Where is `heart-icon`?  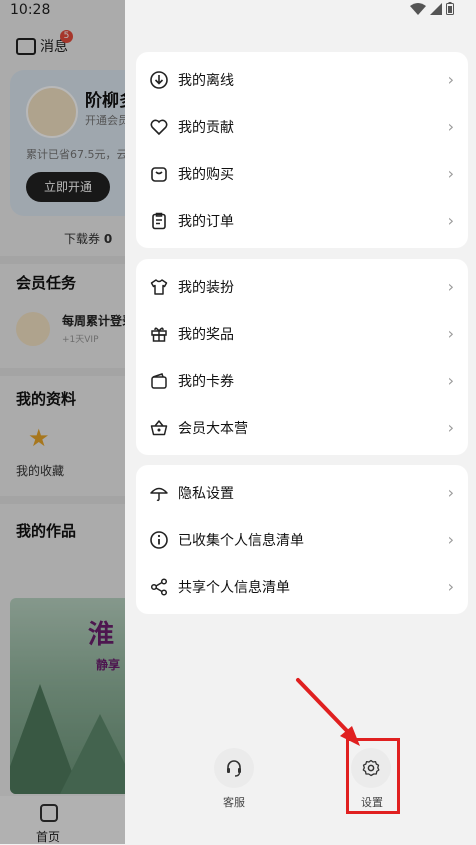
heart-icon is located at coordinates (159, 127).